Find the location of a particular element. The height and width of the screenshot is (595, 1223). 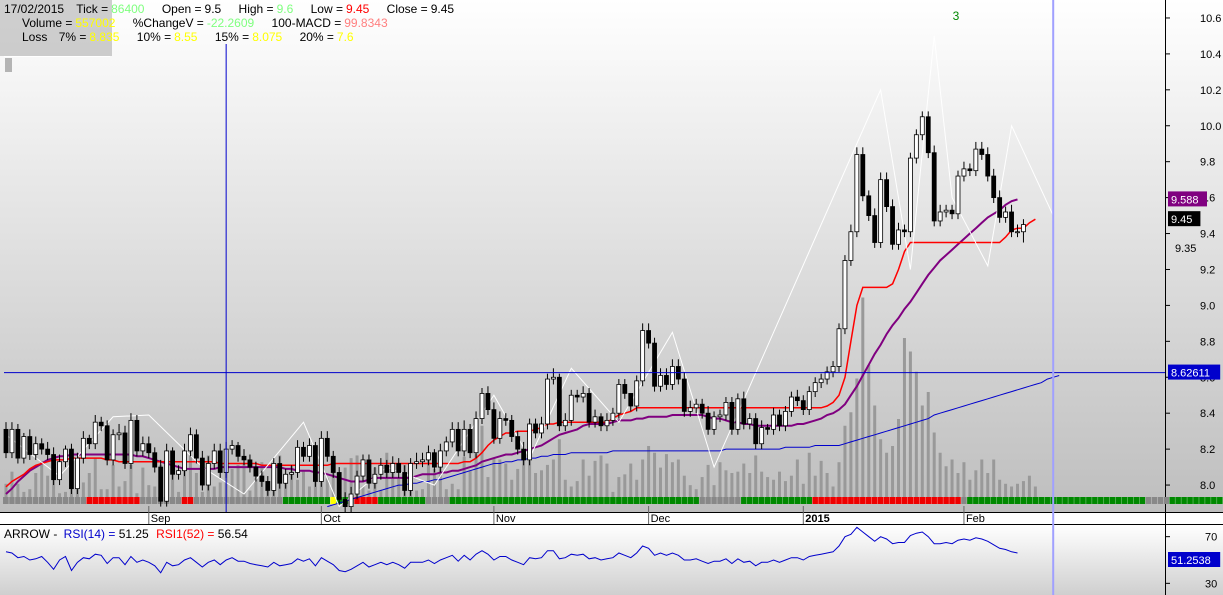

low-value: 9.45 is located at coordinates (358, 9).